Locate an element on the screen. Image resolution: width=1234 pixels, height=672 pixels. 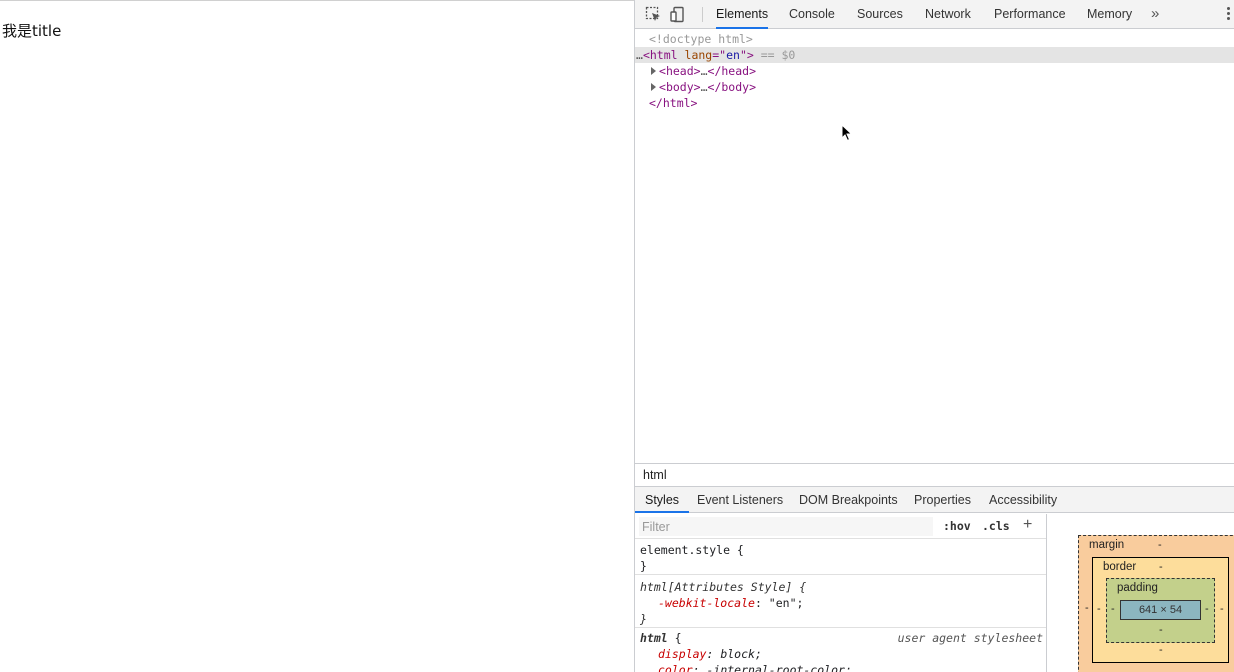
margin-top-value: - is located at coordinates (1160, 545).